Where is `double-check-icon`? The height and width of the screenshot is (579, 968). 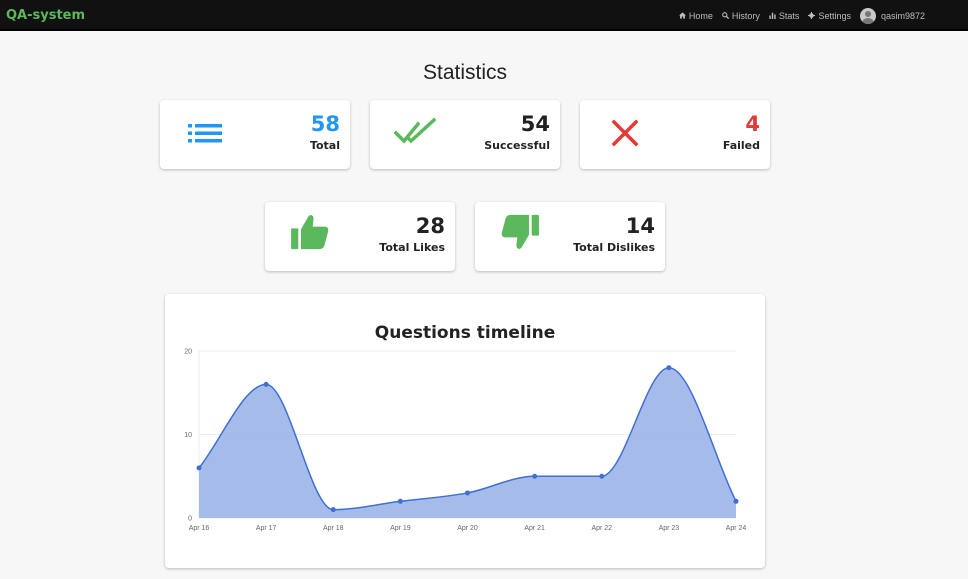
double-check-icon is located at coordinates (415, 130).